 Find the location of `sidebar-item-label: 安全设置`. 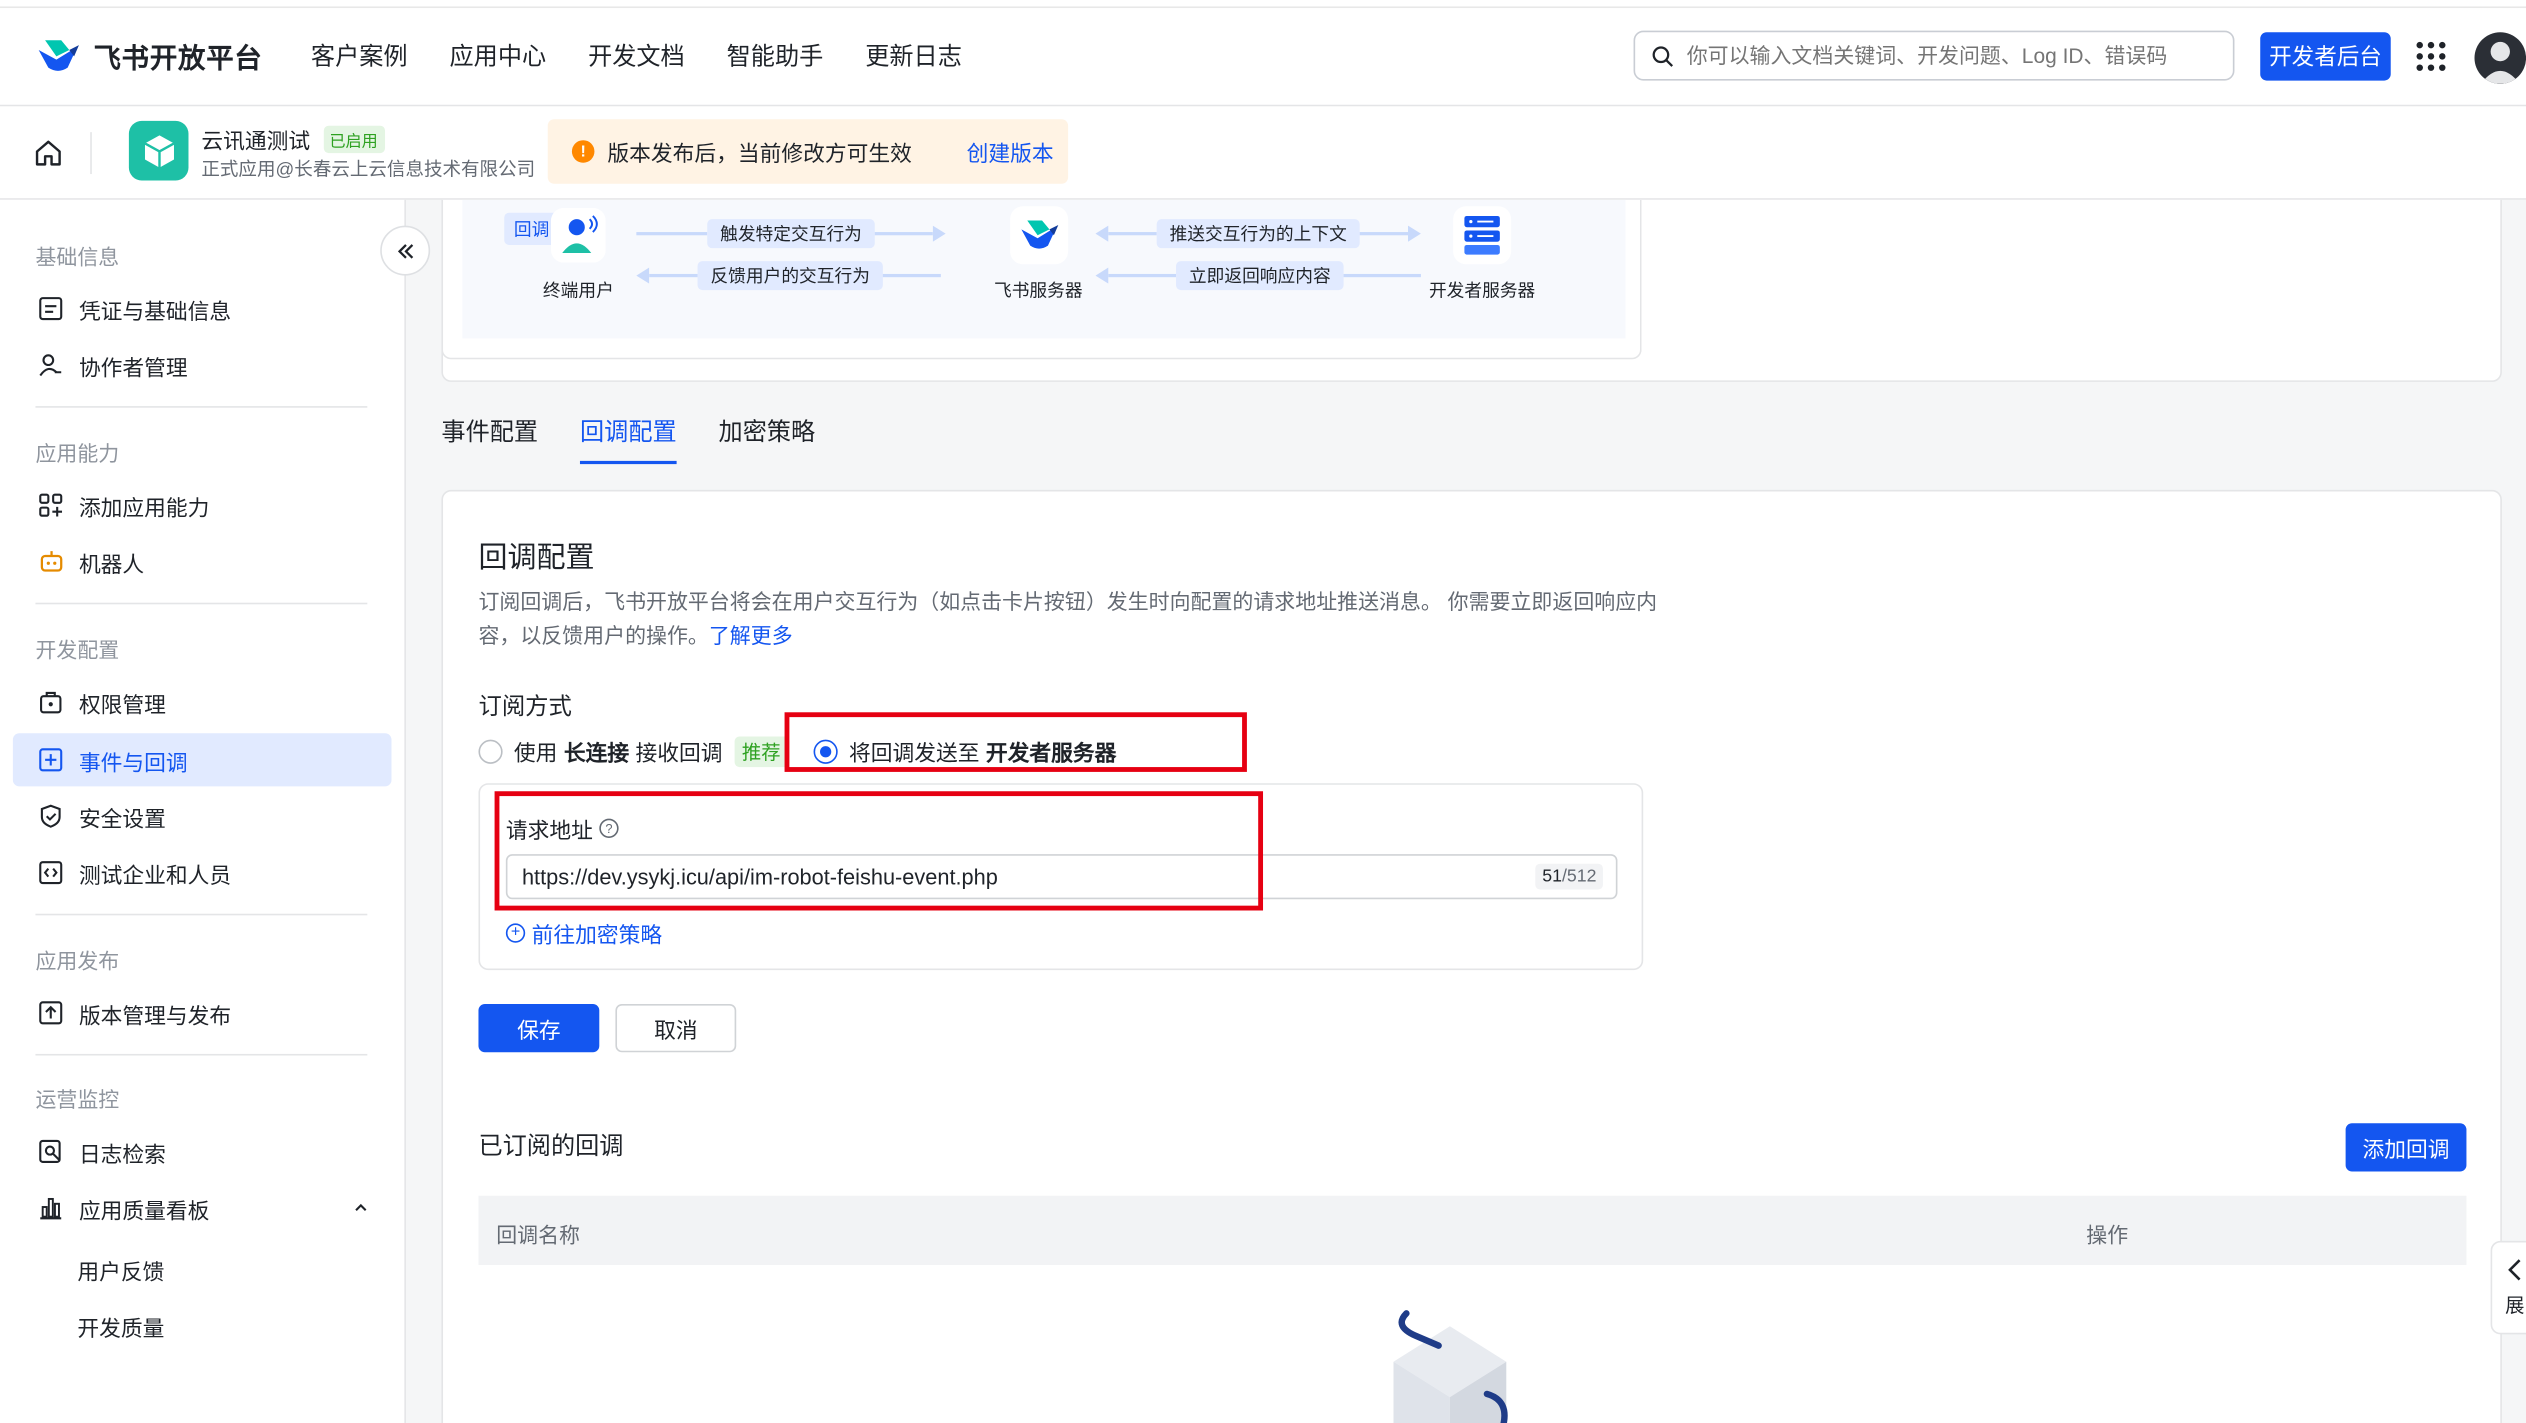

sidebar-item-label: 安全设置 is located at coordinates (122, 818).